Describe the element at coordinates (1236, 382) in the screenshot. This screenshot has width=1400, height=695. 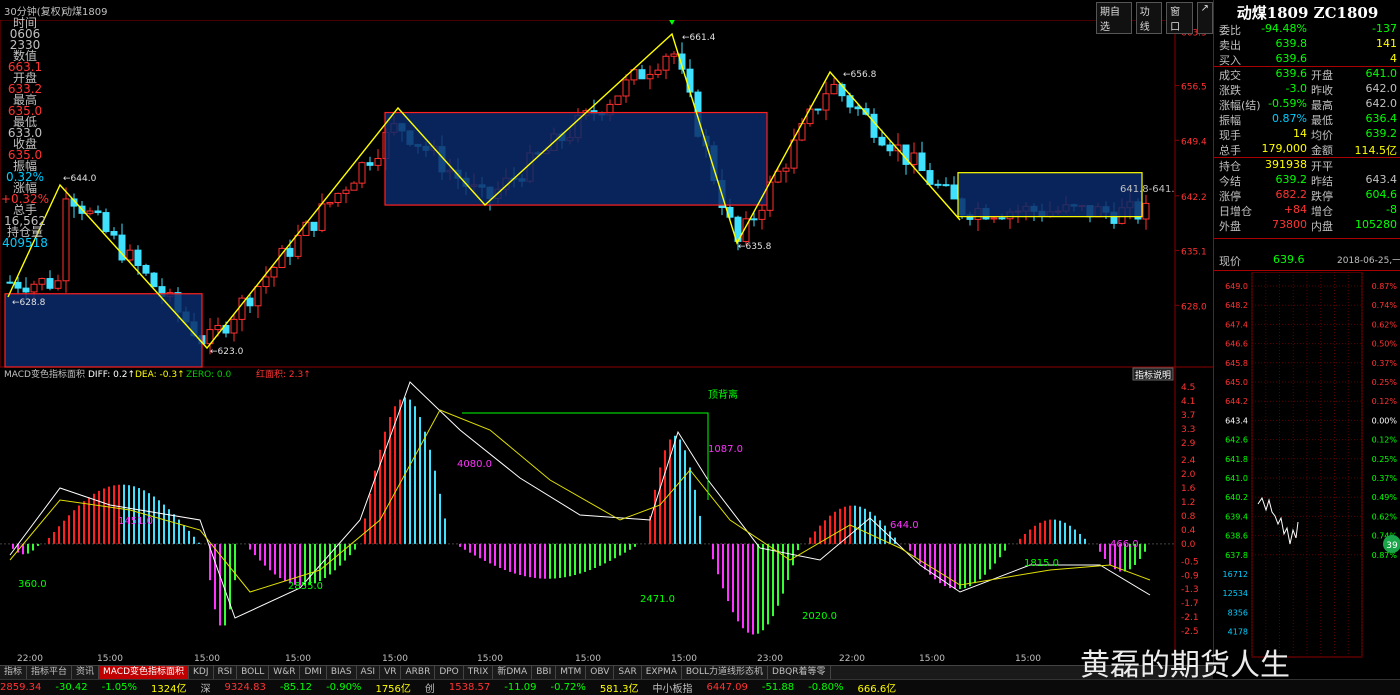
I see `mini-left-label: 645.0` at that location.